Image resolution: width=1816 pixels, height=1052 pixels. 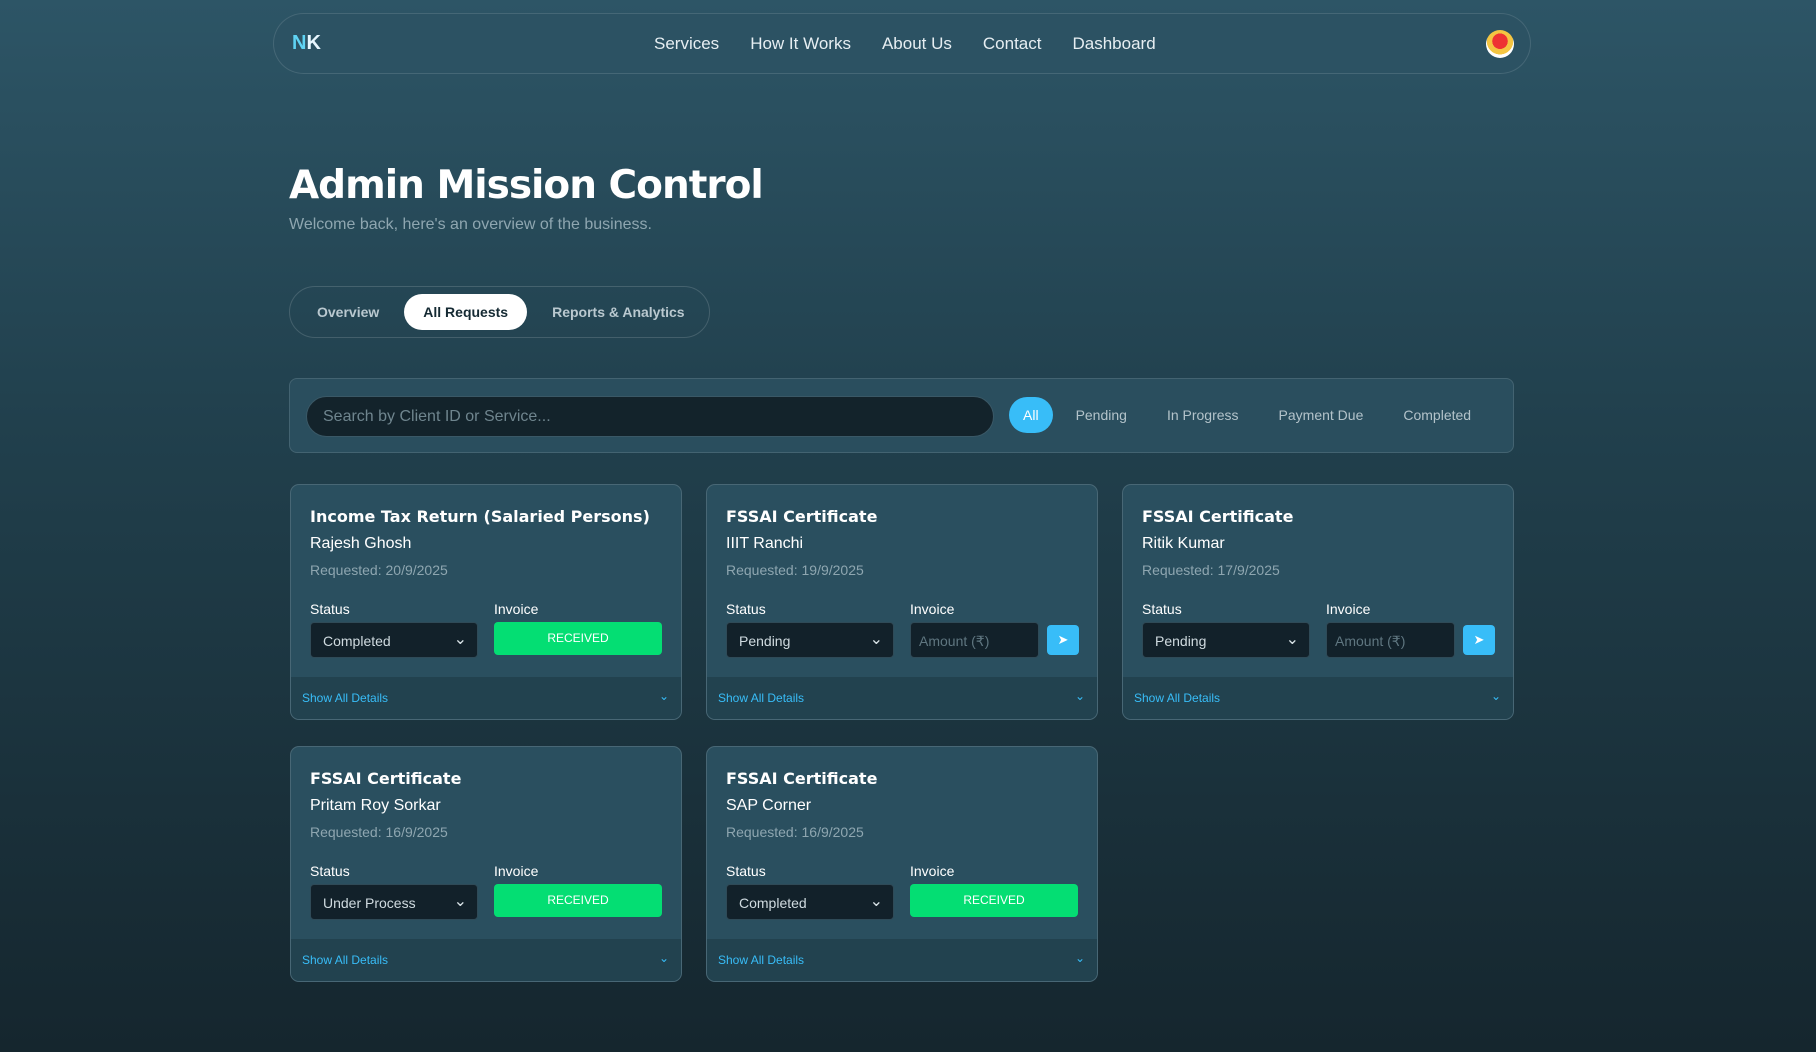 I want to click on client-name: IIIT Ranchi, so click(x=765, y=543).